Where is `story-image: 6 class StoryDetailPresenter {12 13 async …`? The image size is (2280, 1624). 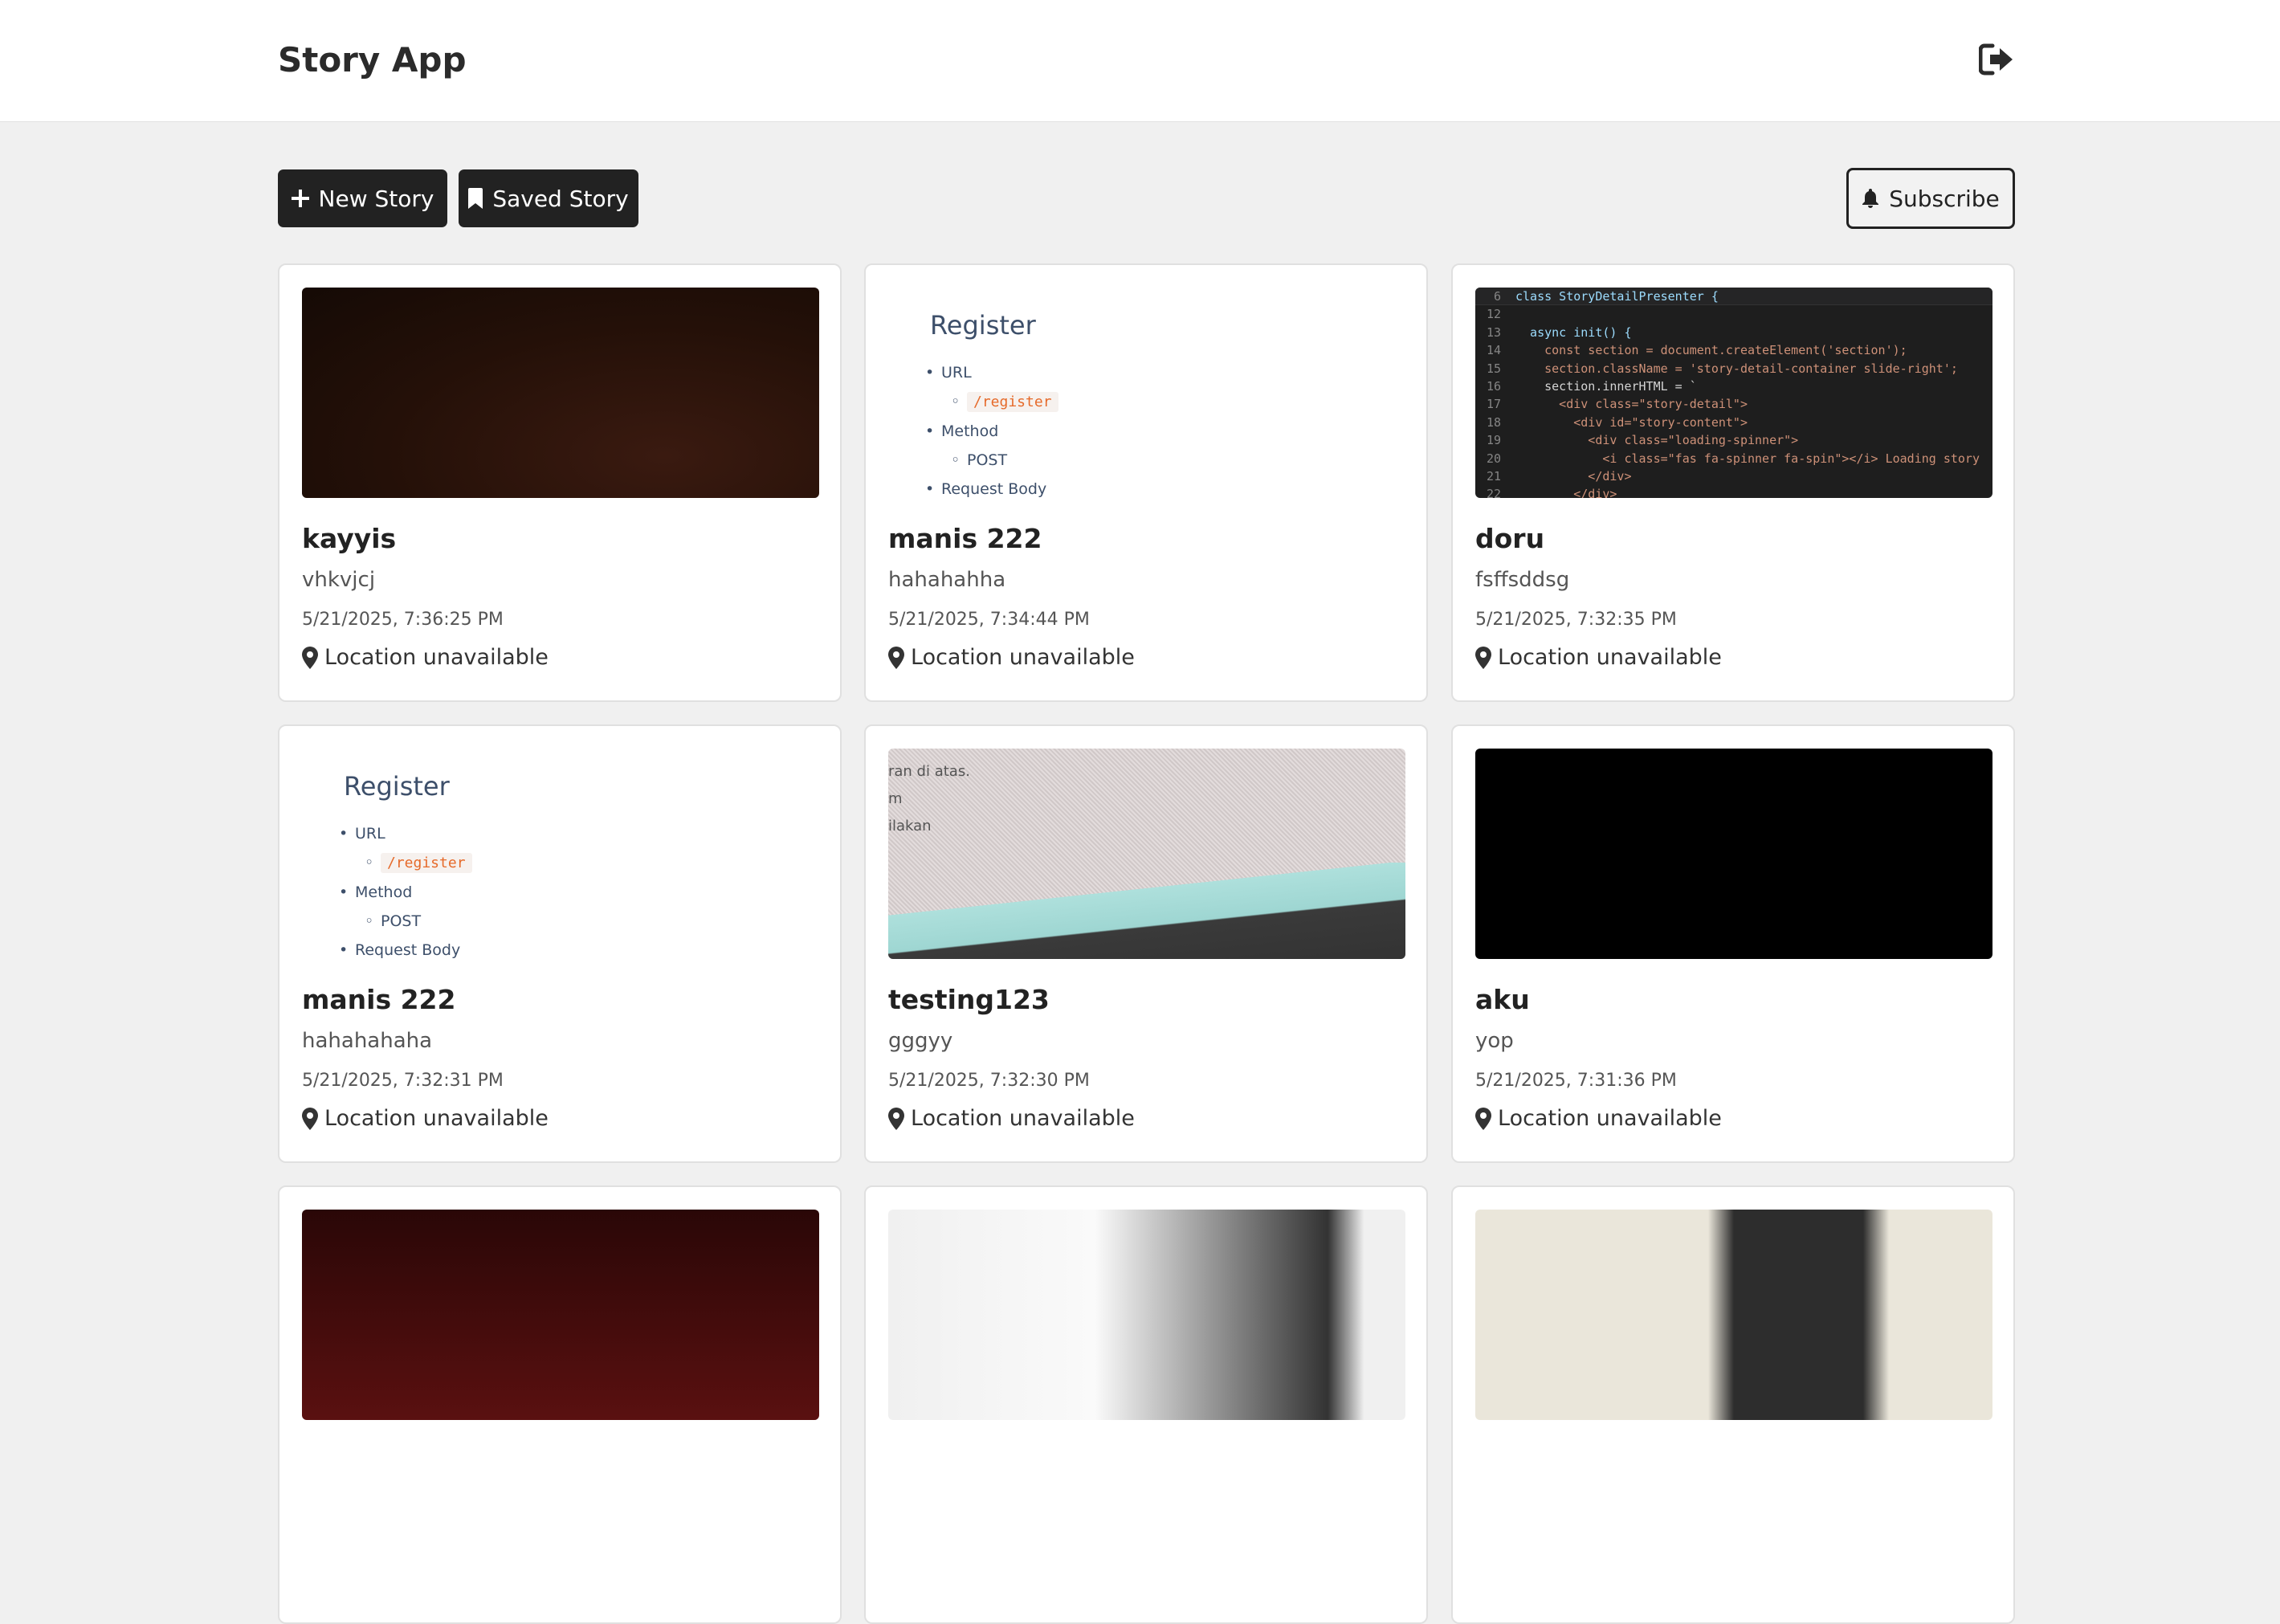 story-image: 6 class StoryDetailPresenter {12 13 async … is located at coordinates (1734, 393).